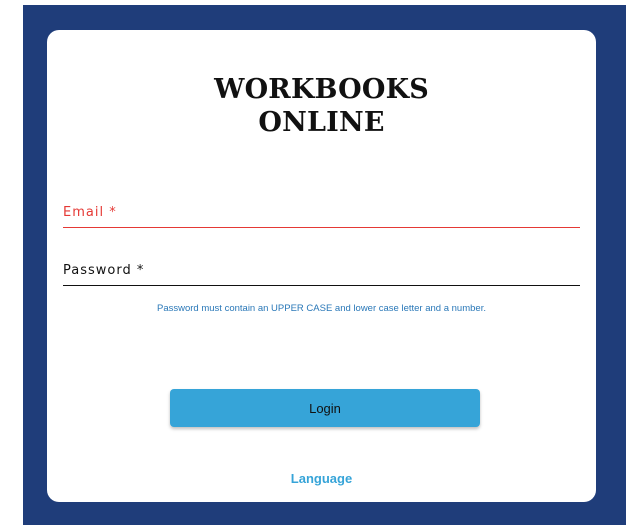 The width and height of the screenshot is (626, 525). I want to click on password-field: Password *, so click(321, 274).